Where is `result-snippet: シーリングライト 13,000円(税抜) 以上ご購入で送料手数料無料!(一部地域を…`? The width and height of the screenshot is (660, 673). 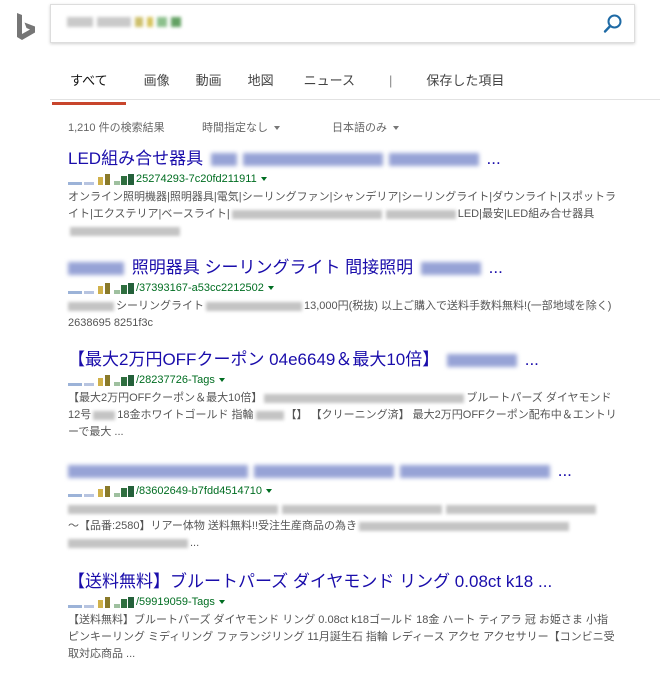
result-snippet: シーリングライト 13,000円(税抜) 以上ご購入で送料手数料無料!(一部地域を… is located at coordinates (343, 315).